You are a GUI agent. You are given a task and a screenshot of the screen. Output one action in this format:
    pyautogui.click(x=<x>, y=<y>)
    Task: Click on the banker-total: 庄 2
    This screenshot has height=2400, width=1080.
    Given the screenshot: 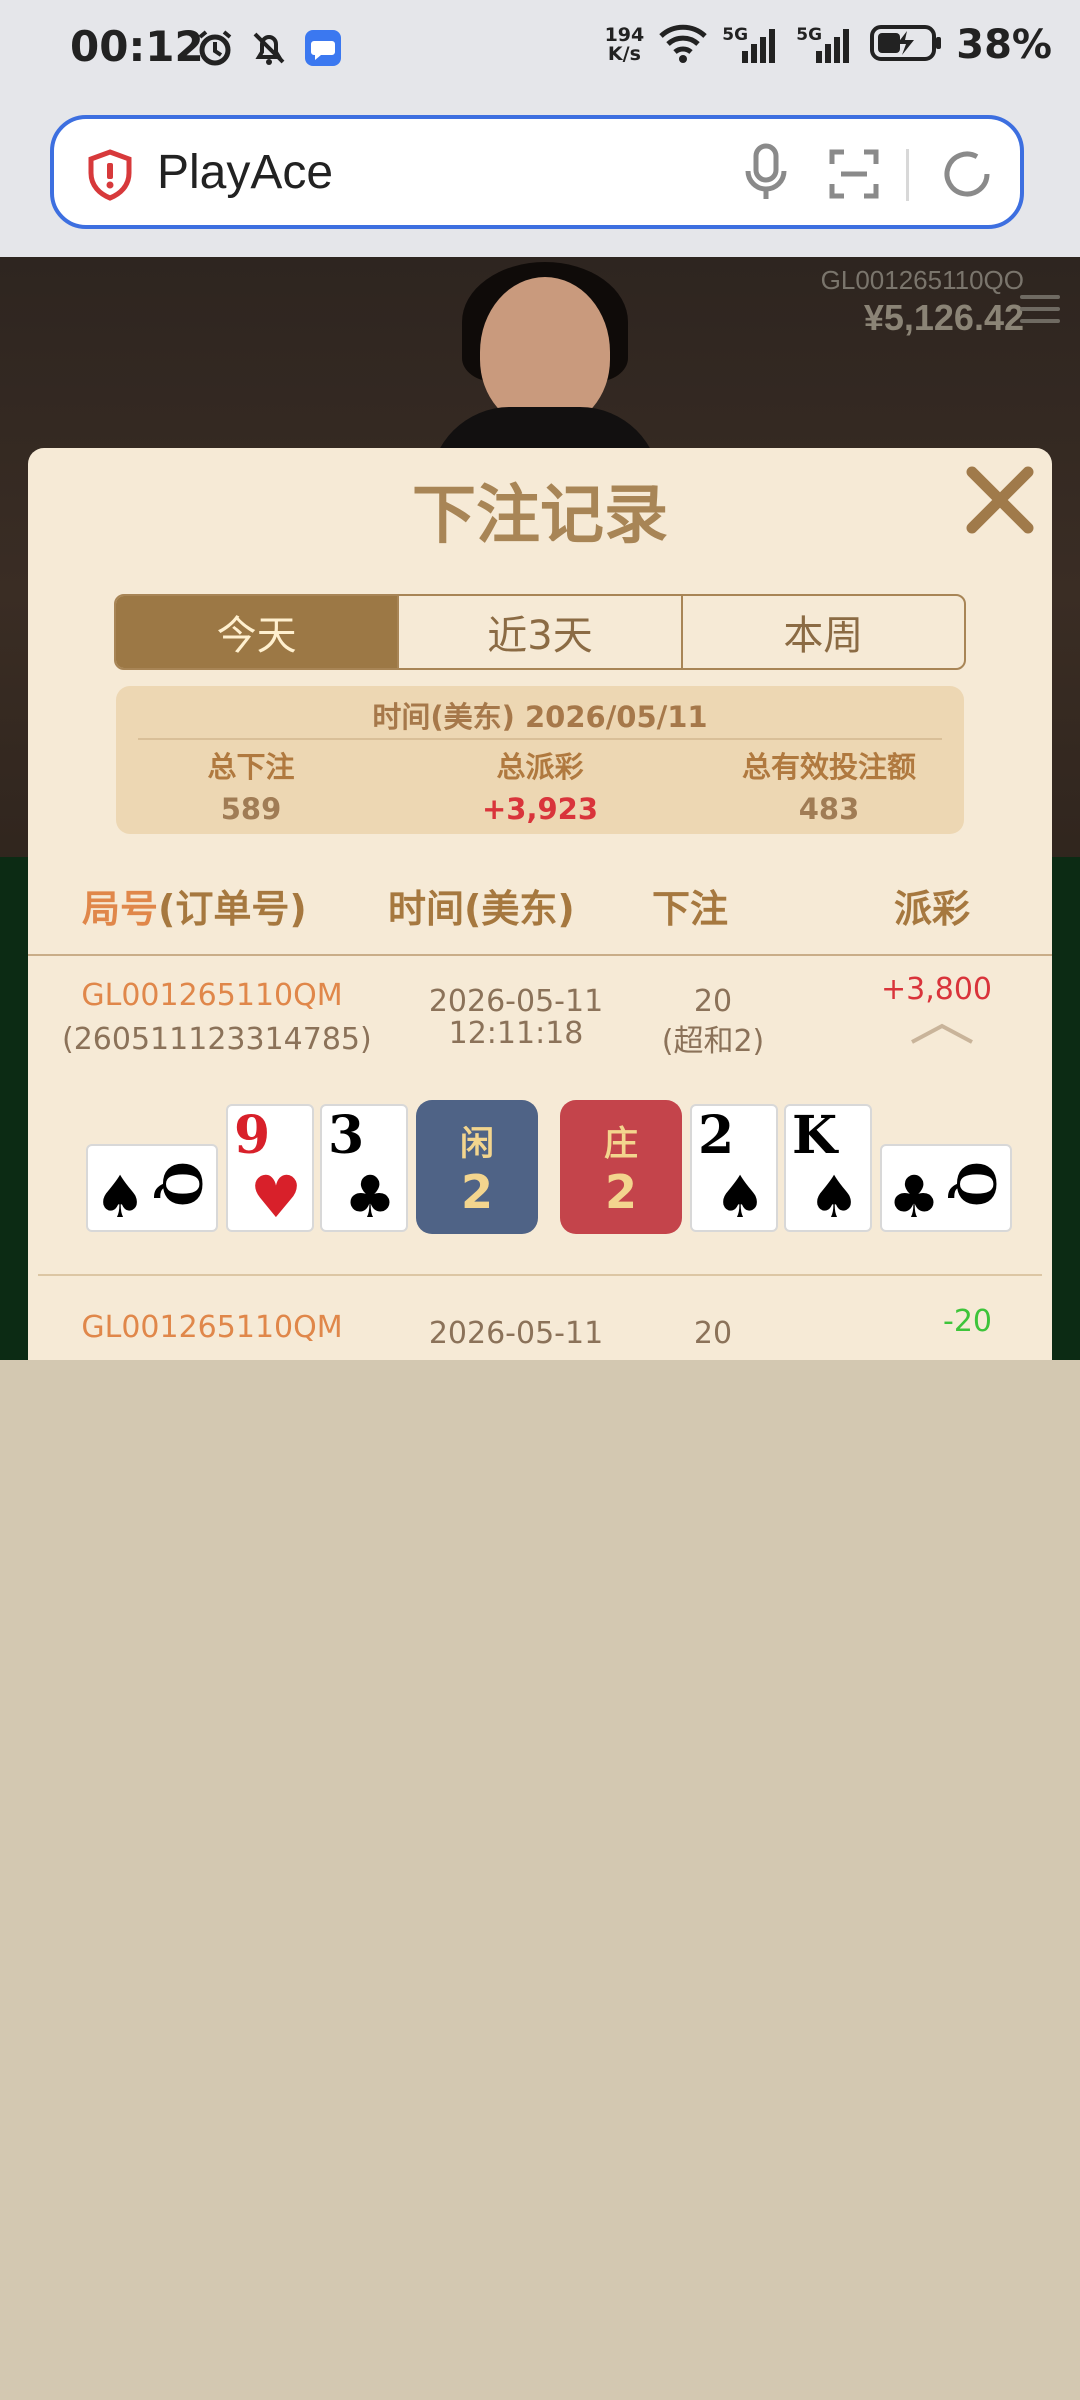 What is the action you would take?
    pyautogui.click(x=621, y=1167)
    